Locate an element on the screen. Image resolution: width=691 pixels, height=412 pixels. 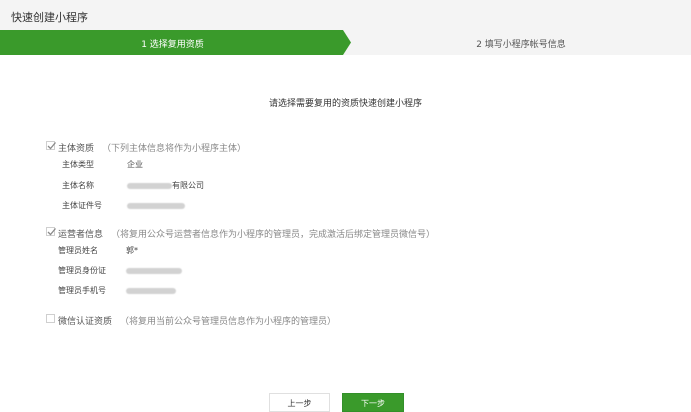
entity-id-label: 主体证件号 is located at coordinates (82, 205).